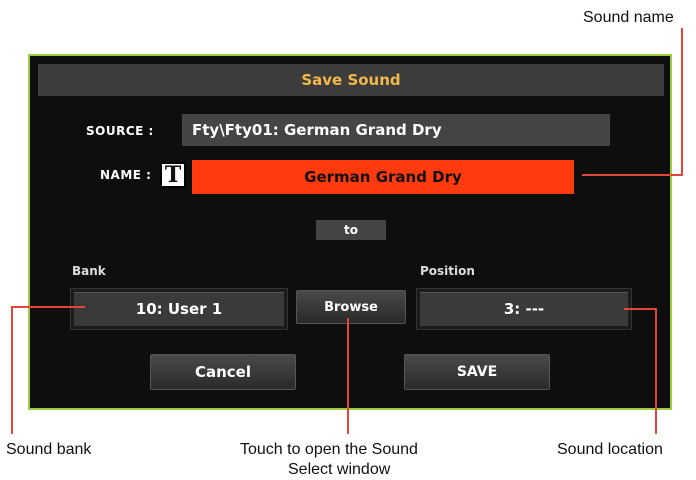 The width and height of the screenshot is (696, 480). Describe the element at coordinates (329, 449) in the screenshot. I see `callout-touch-select-line1: Touch to open the Sound` at that location.